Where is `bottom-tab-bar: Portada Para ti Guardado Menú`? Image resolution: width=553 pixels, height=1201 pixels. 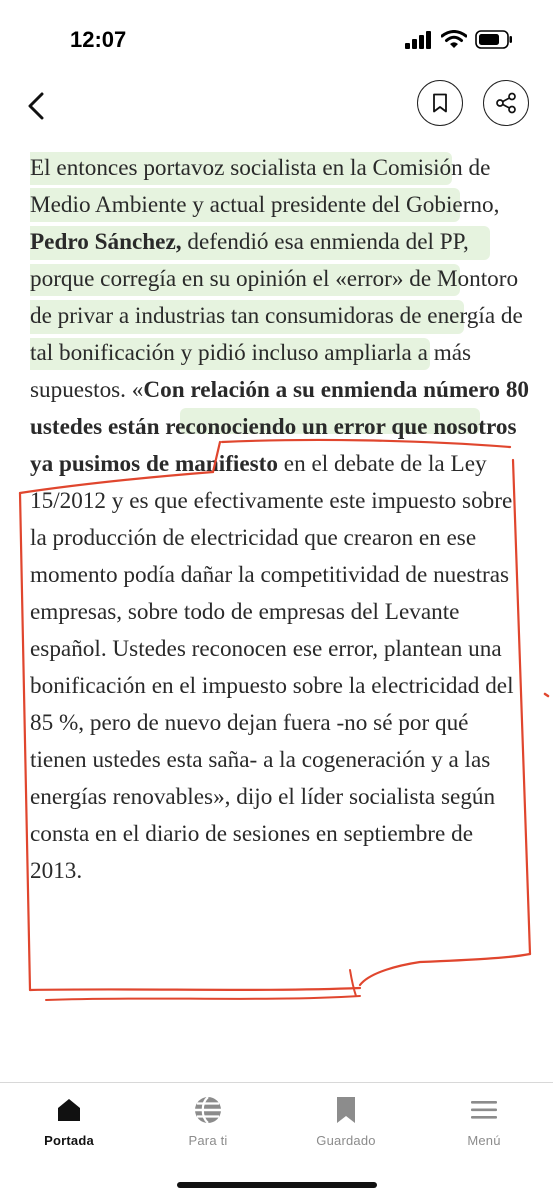
bottom-tab-bar: Portada Para ti Guardado Menú is located at coordinates (276, 1141).